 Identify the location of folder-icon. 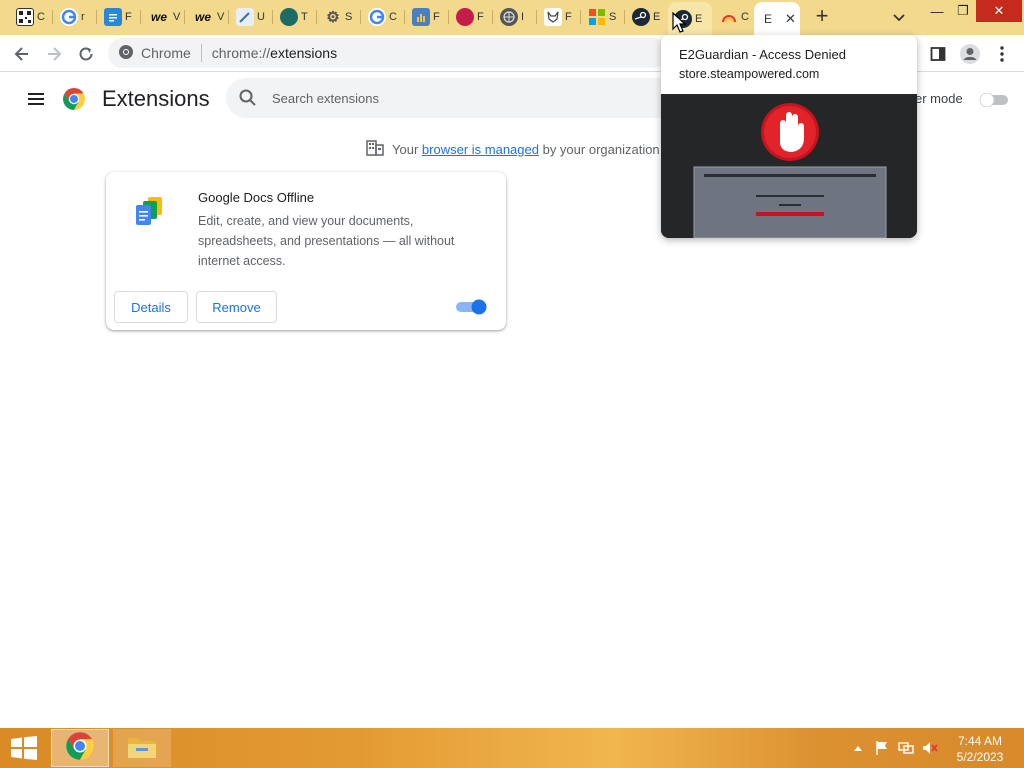
(142, 748).